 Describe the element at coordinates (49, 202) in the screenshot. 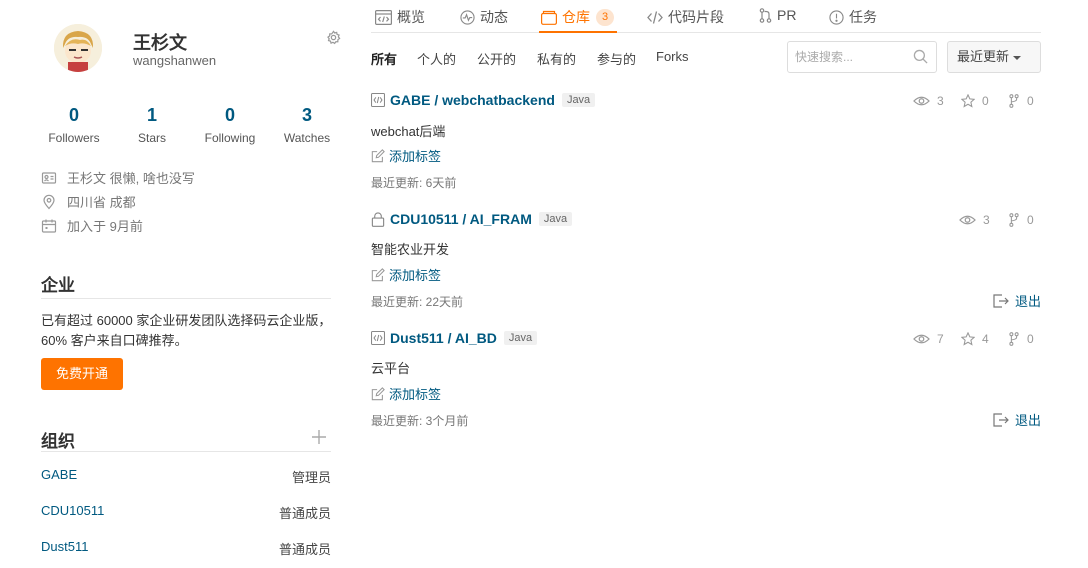

I see `location-pin-icon` at that location.